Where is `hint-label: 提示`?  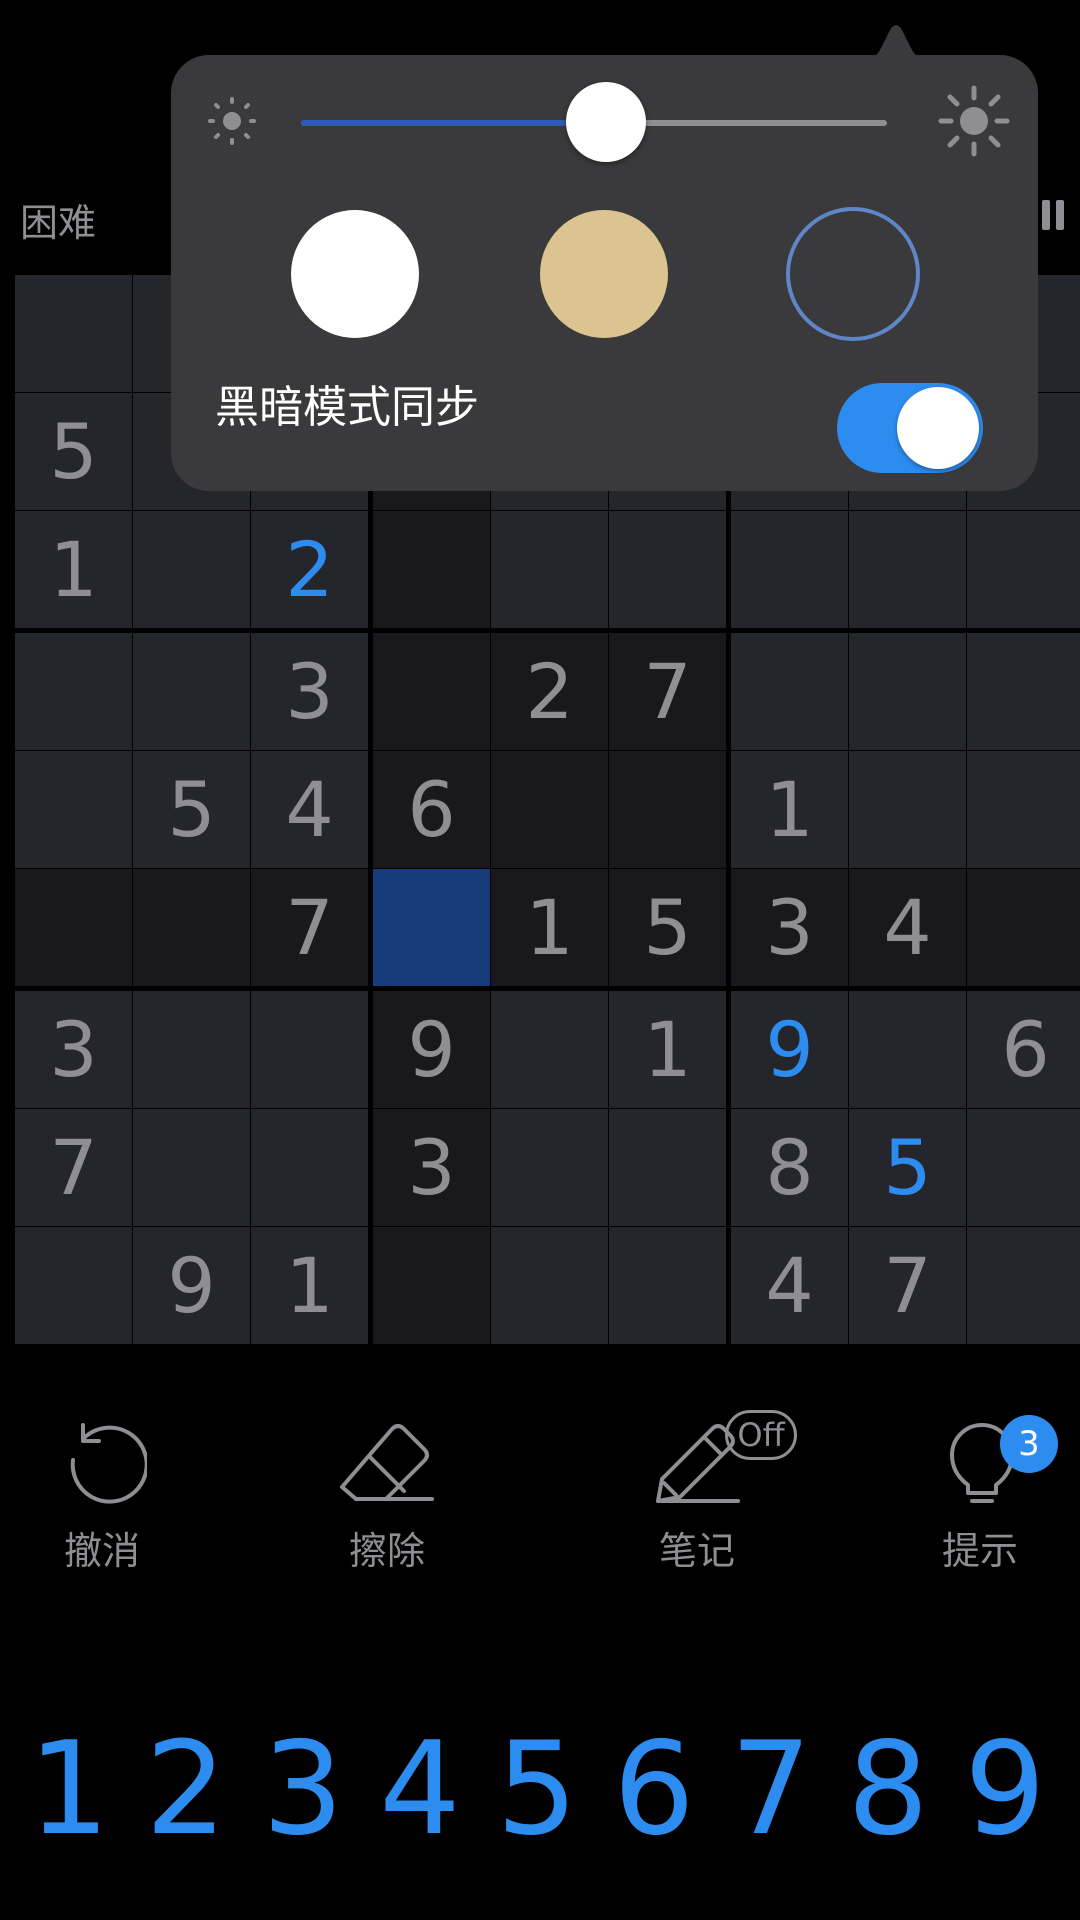 hint-label: 提示 is located at coordinates (979, 1551).